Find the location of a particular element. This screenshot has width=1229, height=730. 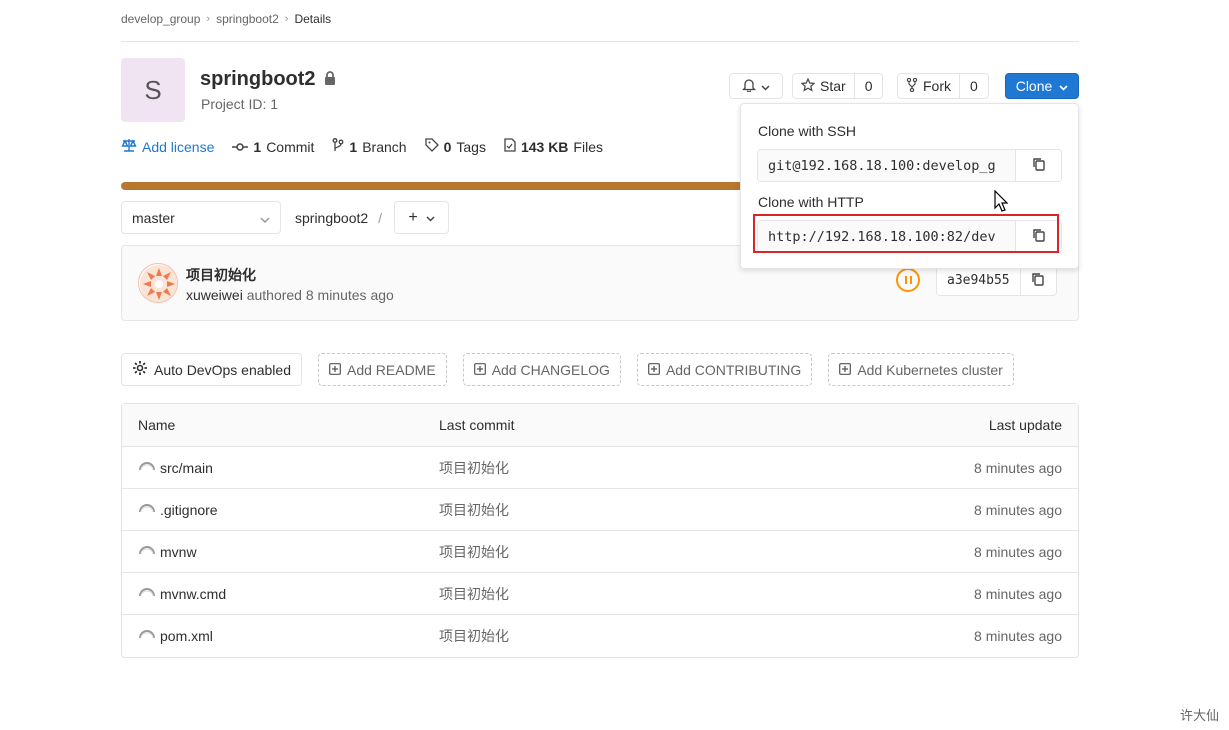

repo-path-root: springboot2 is located at coordinates (331, 218).